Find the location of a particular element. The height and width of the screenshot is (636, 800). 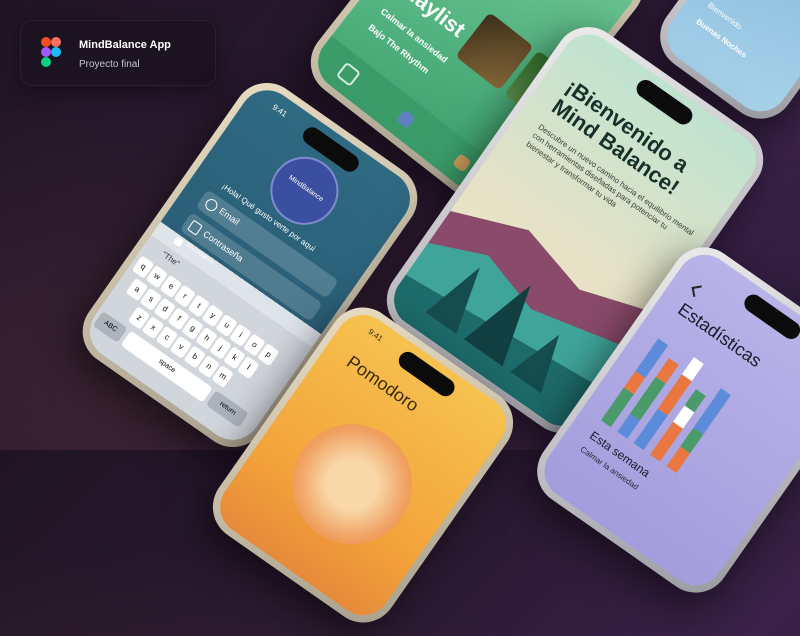

email-placeholder: Email is located at coordinates (229, 216).